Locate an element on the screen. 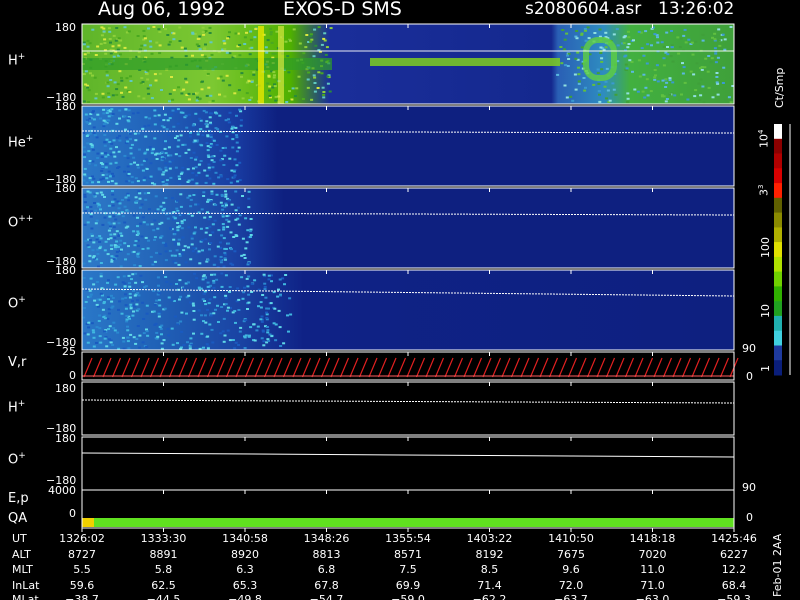  colorbar-swatch is located at coordinates (778, 353).